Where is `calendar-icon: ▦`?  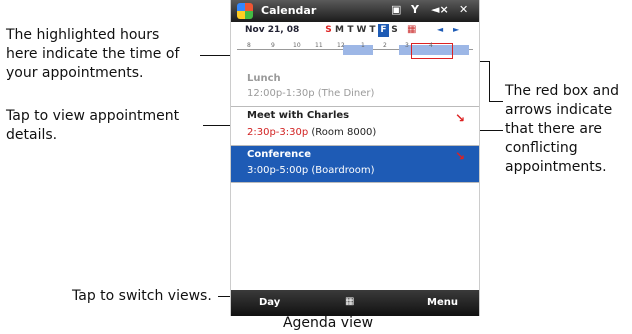 calendar-icon: ▦ is located at coordinates (411, 29).